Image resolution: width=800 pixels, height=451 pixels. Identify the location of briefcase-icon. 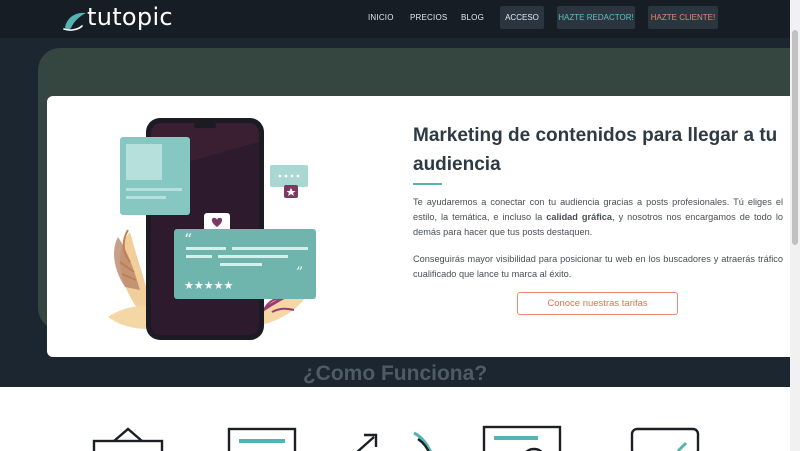
(128, 439).